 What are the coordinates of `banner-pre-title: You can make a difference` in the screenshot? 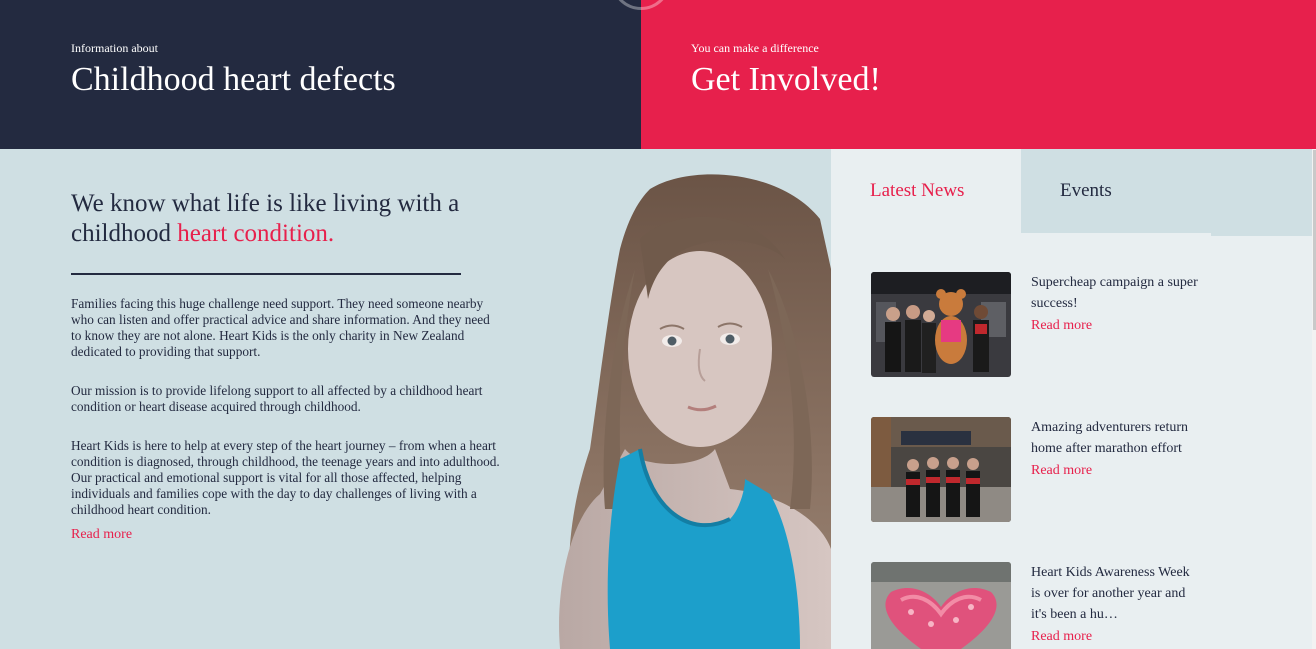 It's located at (755, 48).